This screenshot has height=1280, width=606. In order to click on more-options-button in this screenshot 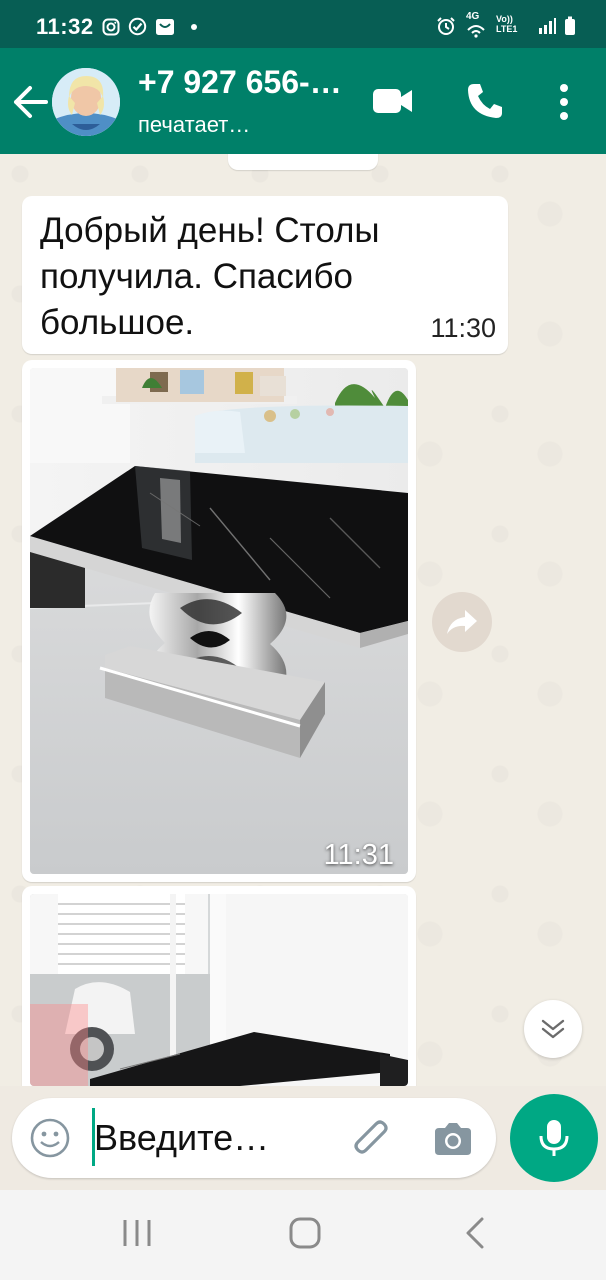, I will do `click(564, 102)`.